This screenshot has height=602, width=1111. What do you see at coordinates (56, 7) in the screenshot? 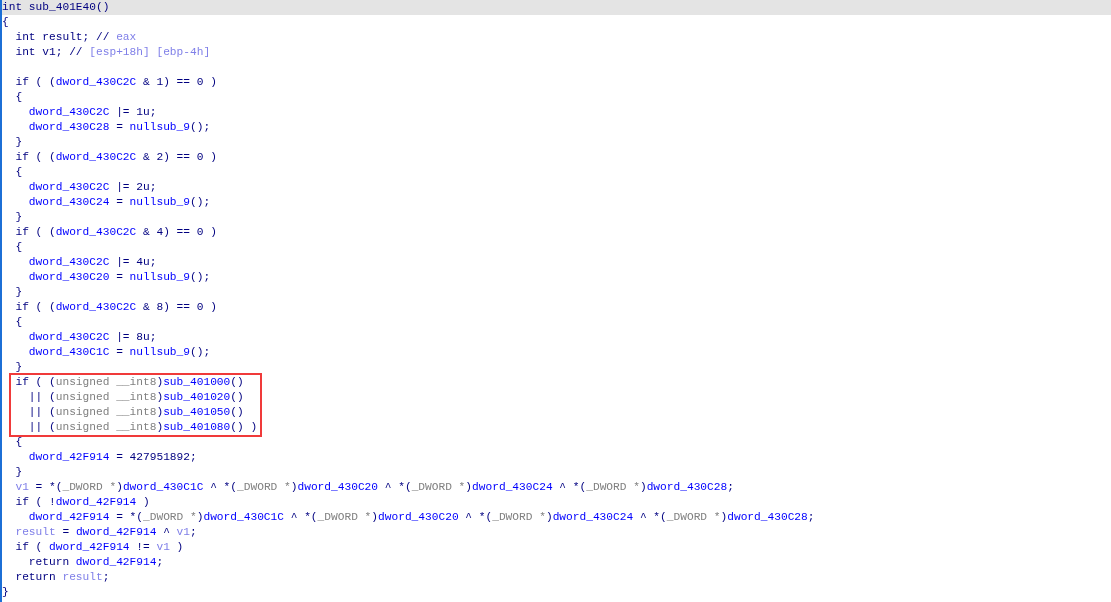
I see `code-line: int sub_401E40()` at bounding box center [56, 7].